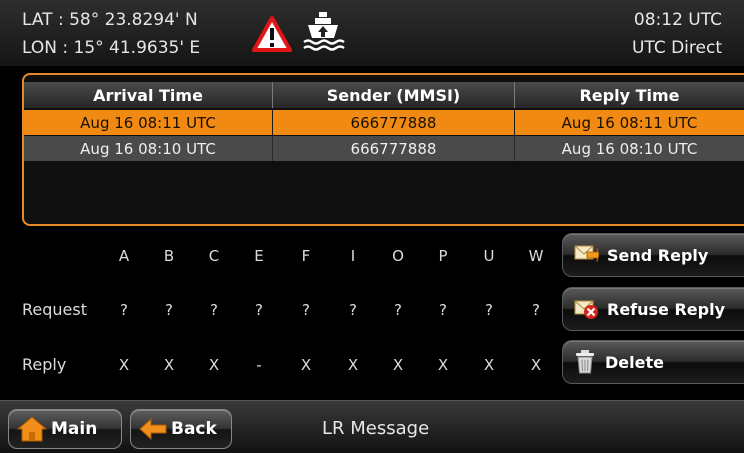 This screenshot has width=744, height=453. Describe the element at coordinates (153, 429) in the screenshot. I see `back-arrow-icon` at that location.